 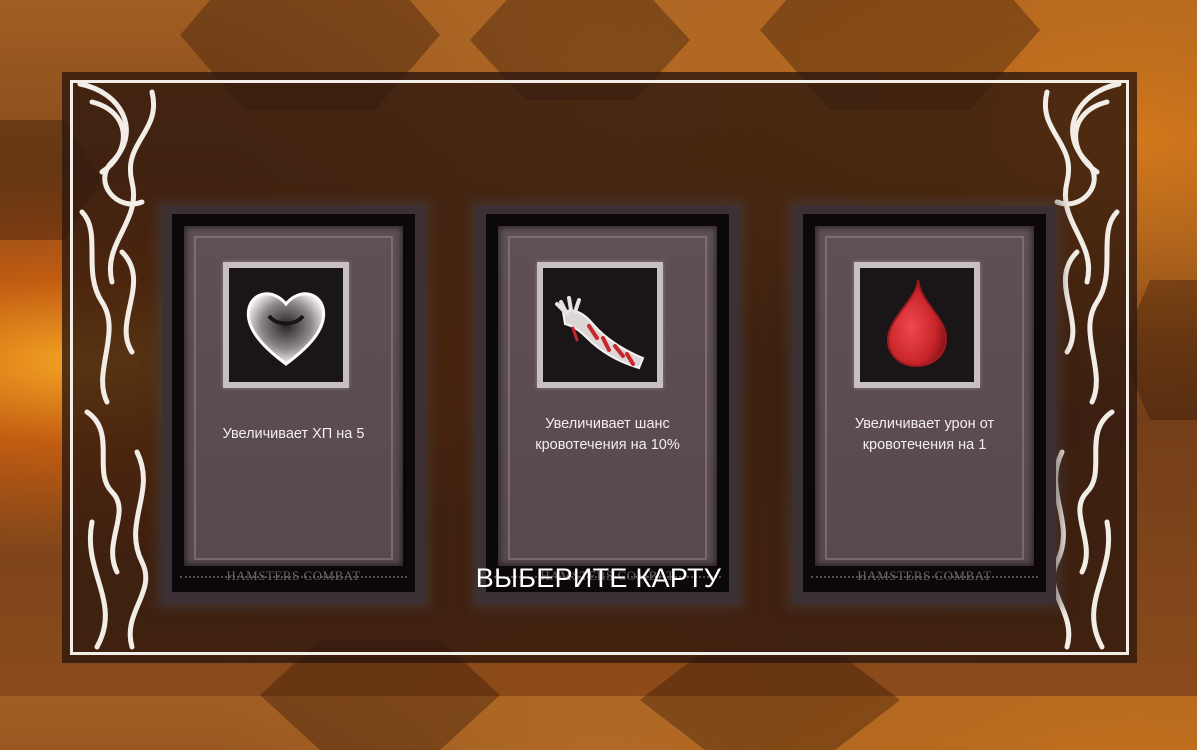 I want to click on card-hp: Увеличивает ХП на 5 HAMSTERS COMBAT, so click(x=293, y=405).